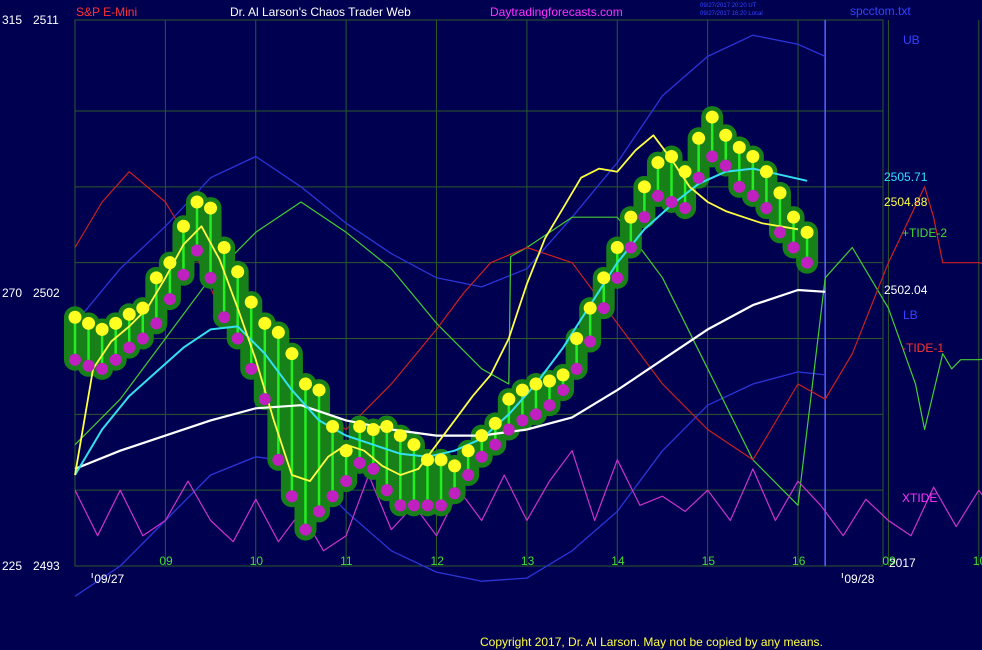 Image resolution: width=982 pixels, height=650 pixels. What do you see at coordinates (859, 579) in the screenshot?
I see `date-label: 09/28` at bounding box center [859, 579].